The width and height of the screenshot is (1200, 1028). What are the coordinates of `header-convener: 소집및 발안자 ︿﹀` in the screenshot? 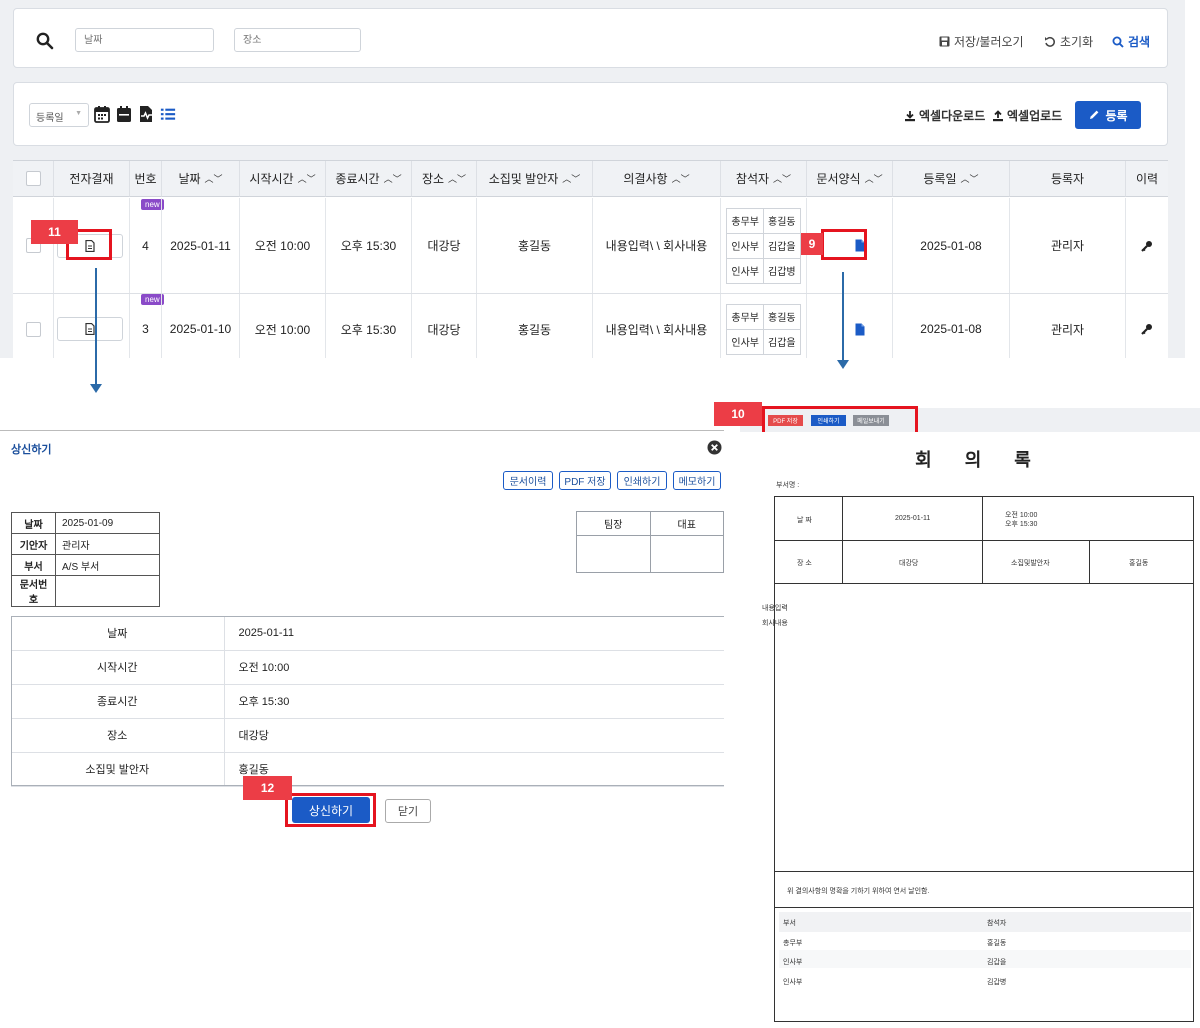 It's located at (535, 179).